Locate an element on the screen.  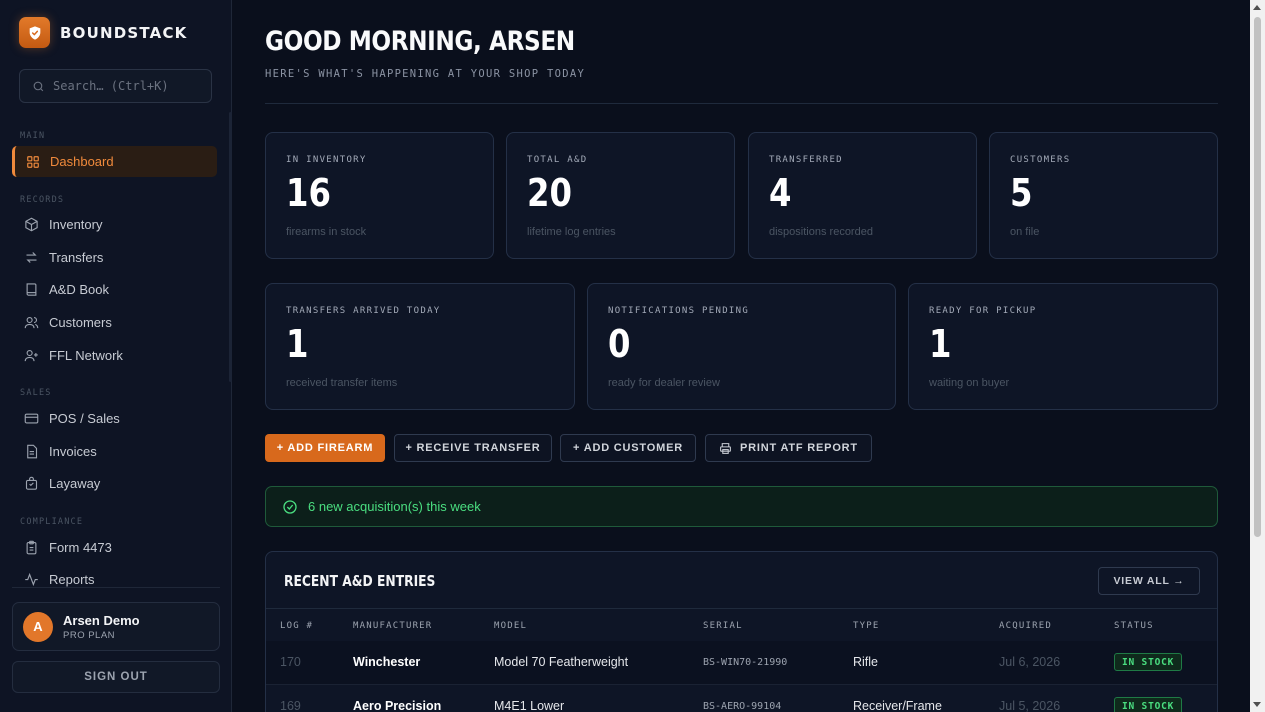
col-manufacturer: MANUFACTURER is located at coordinates (392, 626).